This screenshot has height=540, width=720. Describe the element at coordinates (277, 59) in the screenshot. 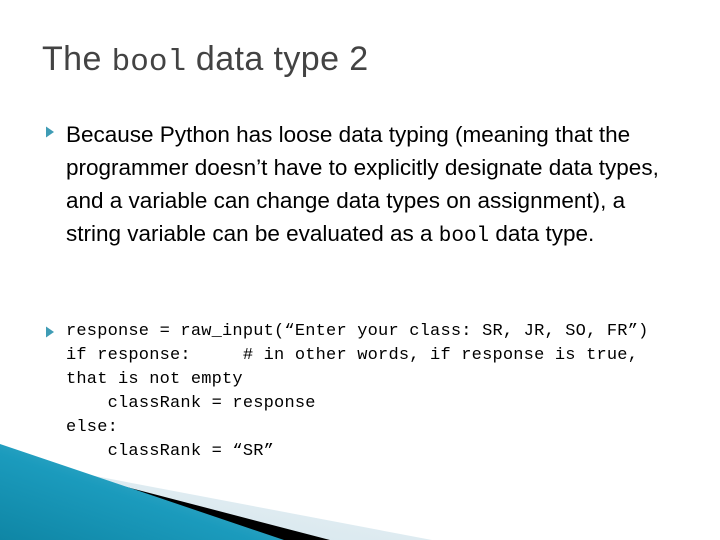

I see `page-title-suffix: data type 2` at that location.